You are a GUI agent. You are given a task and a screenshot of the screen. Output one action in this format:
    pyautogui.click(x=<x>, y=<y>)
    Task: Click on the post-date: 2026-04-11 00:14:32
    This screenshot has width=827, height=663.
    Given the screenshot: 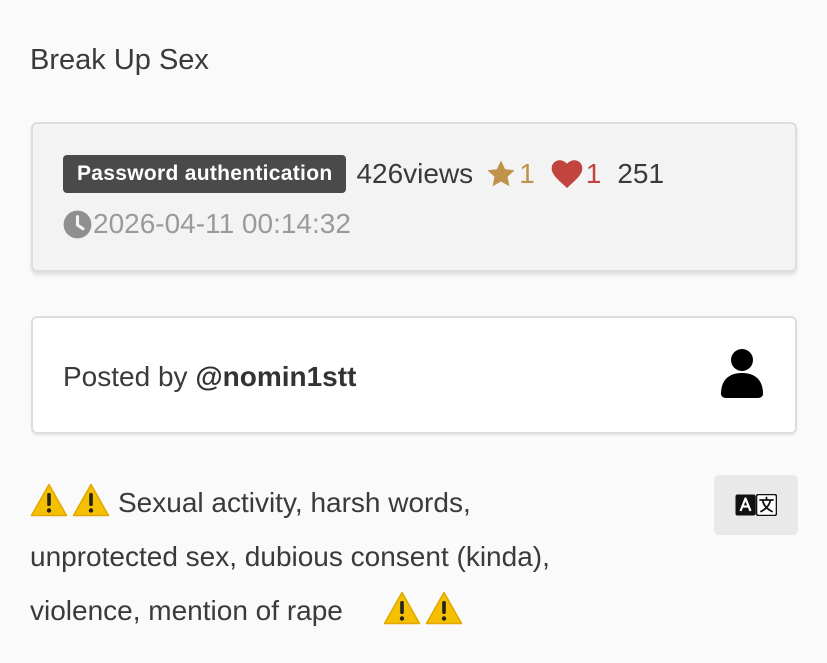 What is the action you would take?
    pyautogui.click(x=222, y=223)
    